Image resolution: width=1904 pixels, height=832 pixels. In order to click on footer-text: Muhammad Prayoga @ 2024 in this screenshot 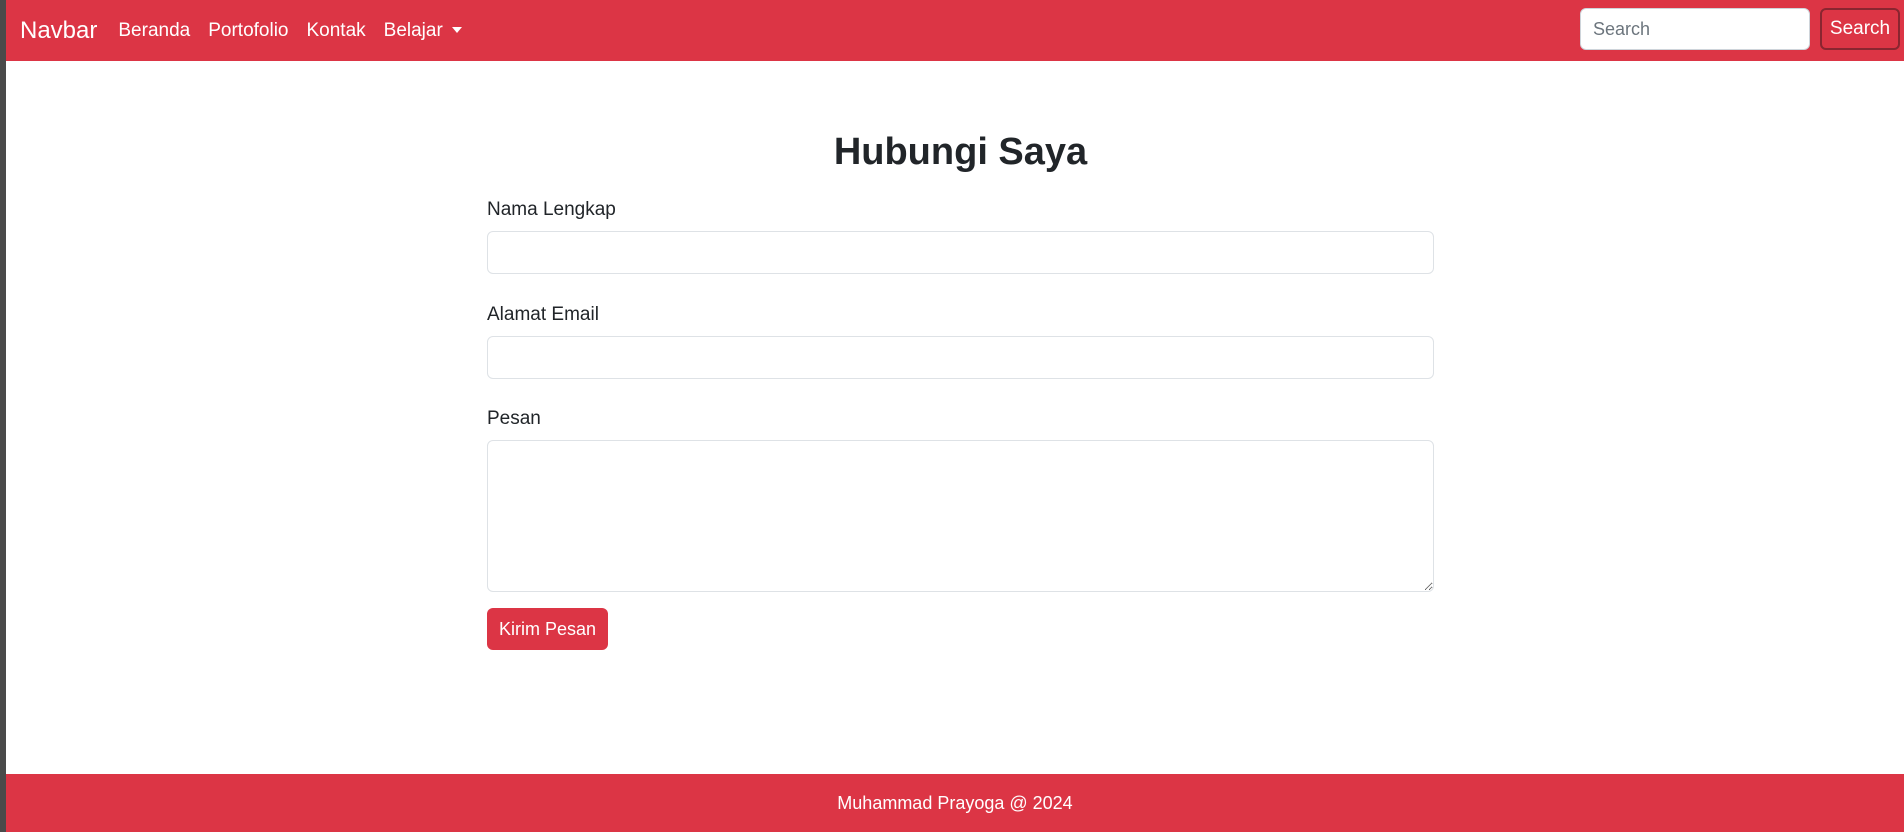, I will do `click(955, 802)`.